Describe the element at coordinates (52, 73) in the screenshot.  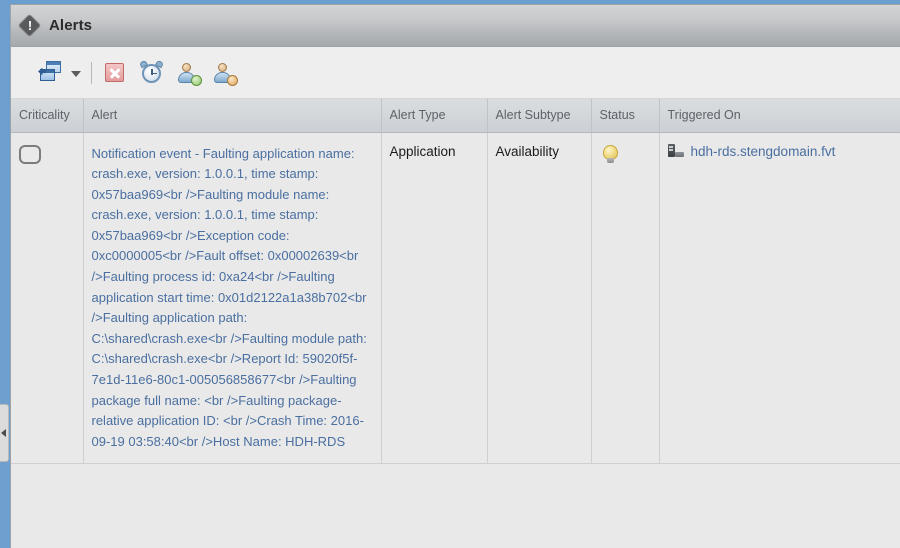
I see `cascade-windows-button` at that location.